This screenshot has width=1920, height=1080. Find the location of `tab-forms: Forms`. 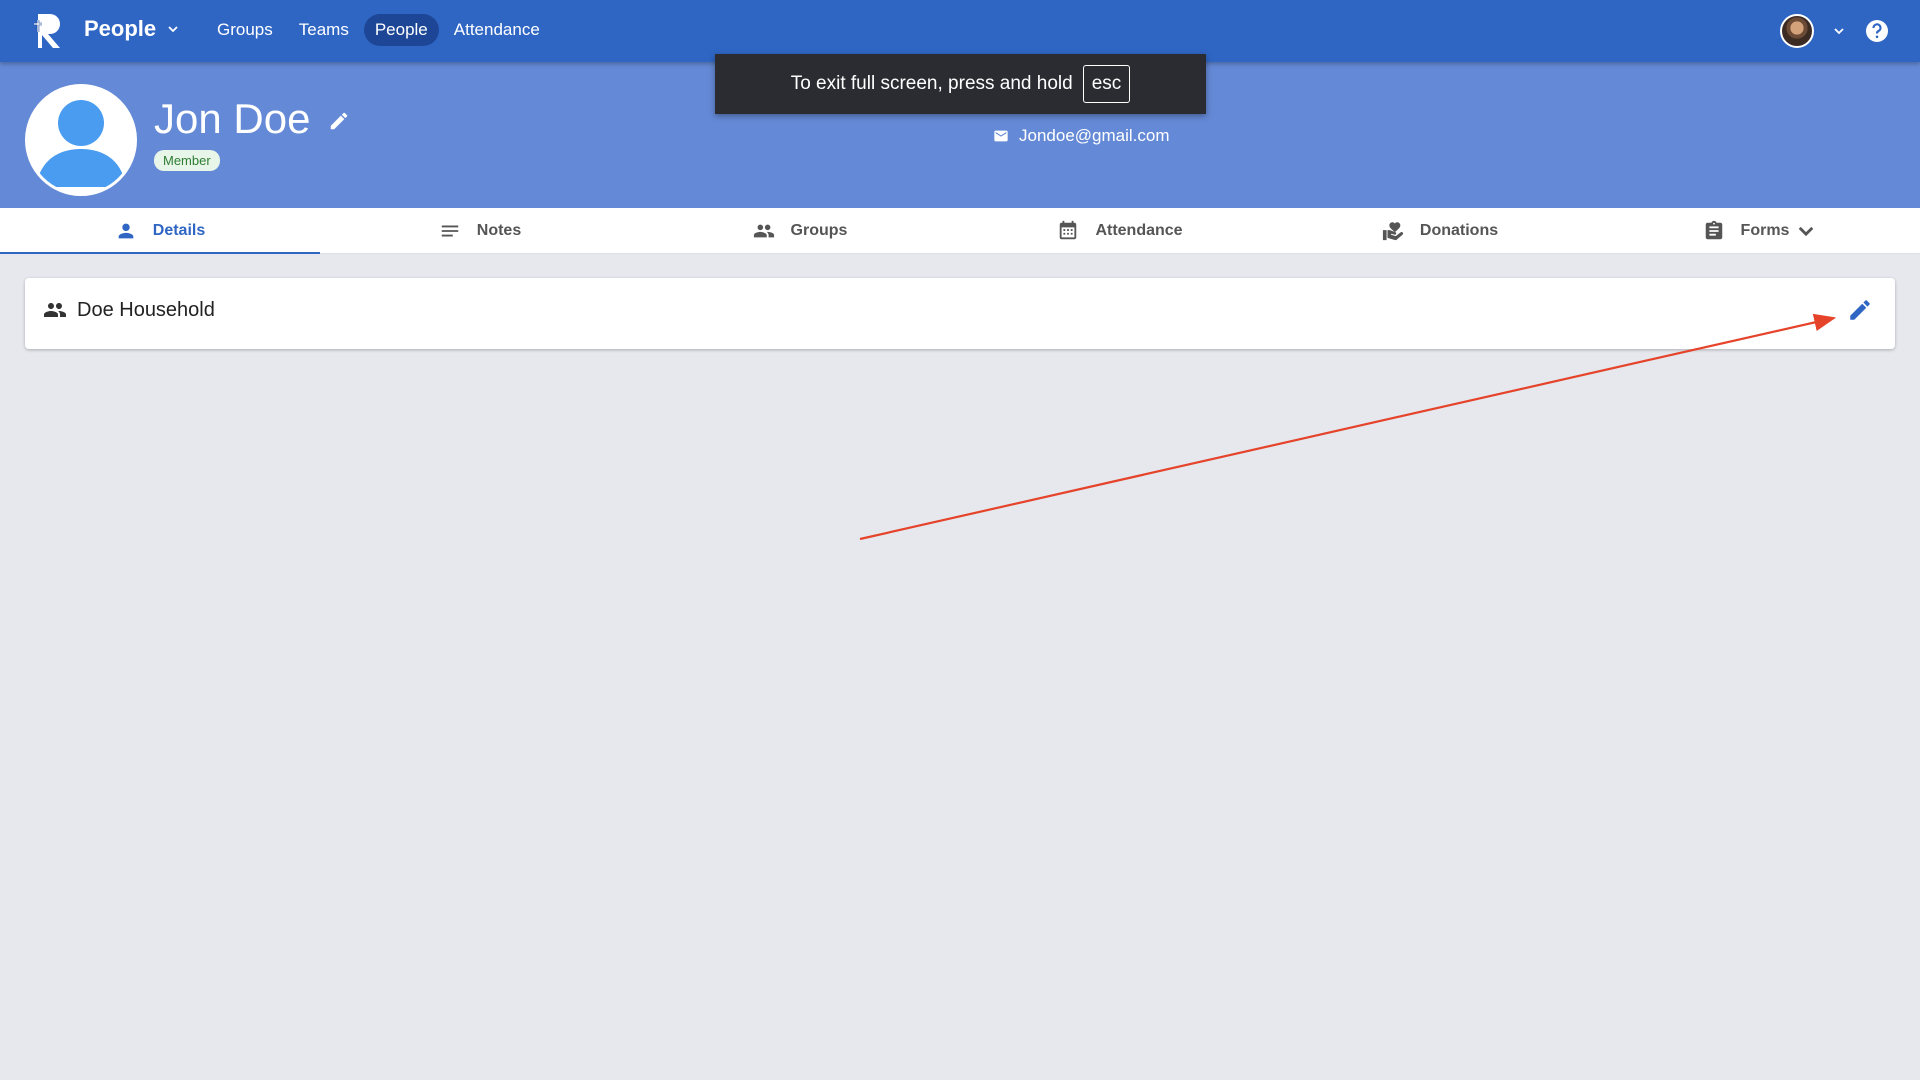

tab-forms: Forms is located at coordinates (1760, 230).